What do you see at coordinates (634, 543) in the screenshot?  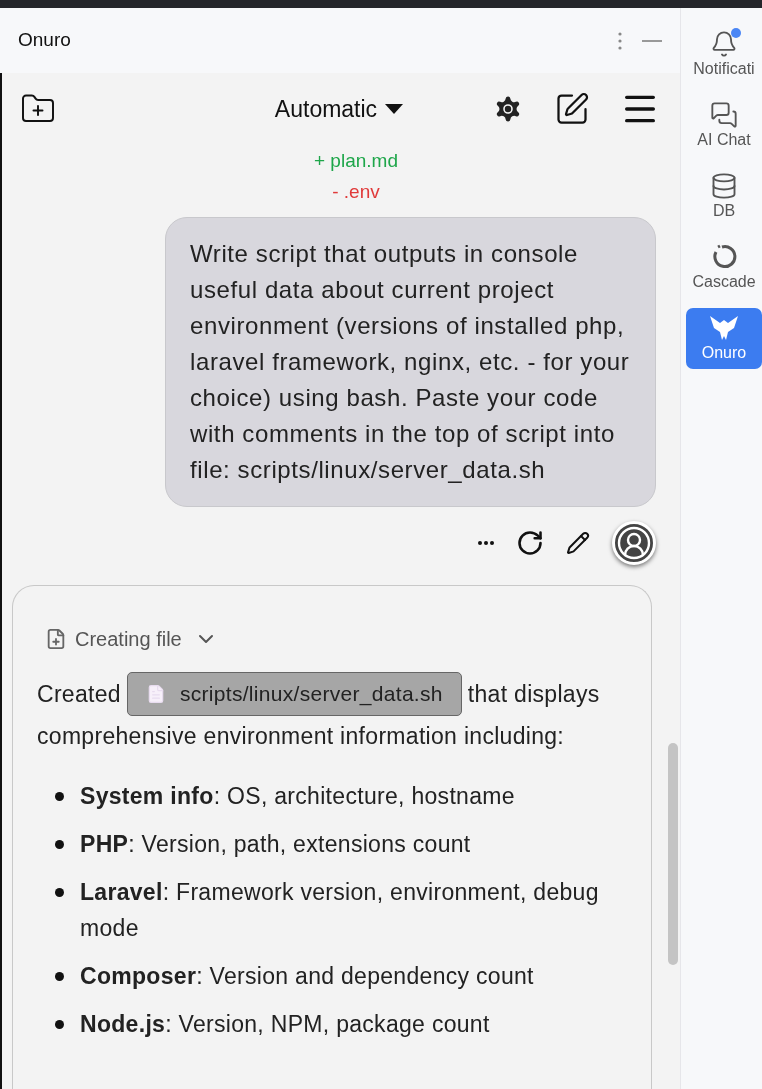 I see `avatar-icon` at bounding box center [634, 543].